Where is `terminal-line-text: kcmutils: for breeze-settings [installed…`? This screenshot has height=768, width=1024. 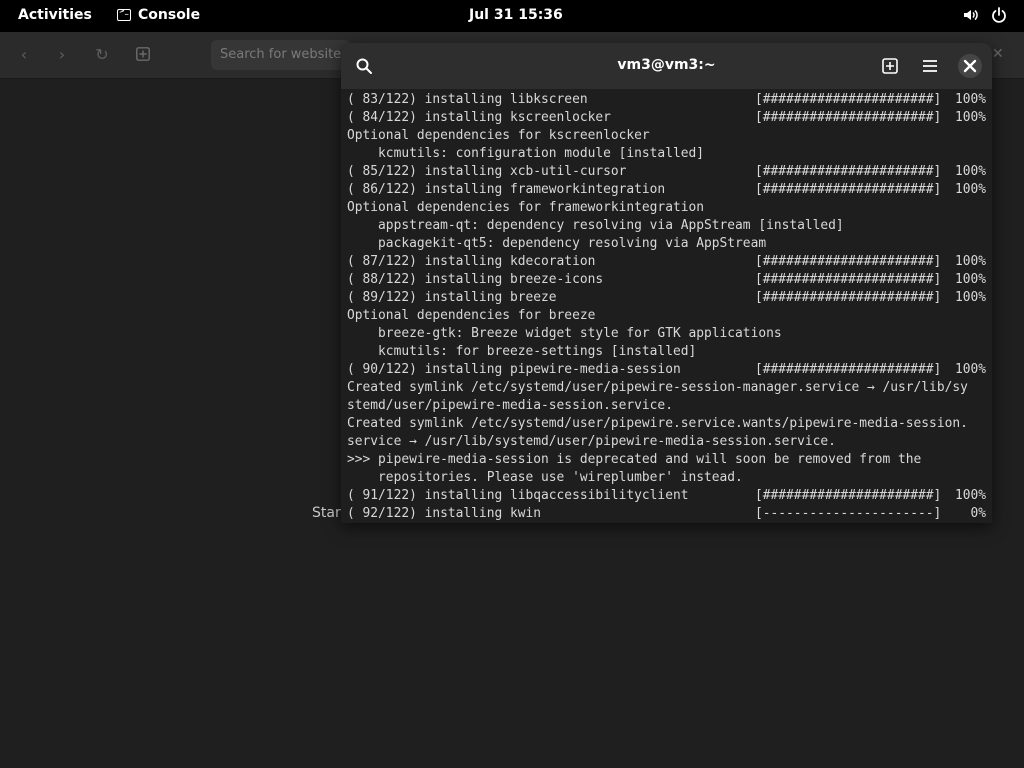
terminal-line-text: kcmutils: for breeze-settings [installed… is located at coordinates (522, 351).